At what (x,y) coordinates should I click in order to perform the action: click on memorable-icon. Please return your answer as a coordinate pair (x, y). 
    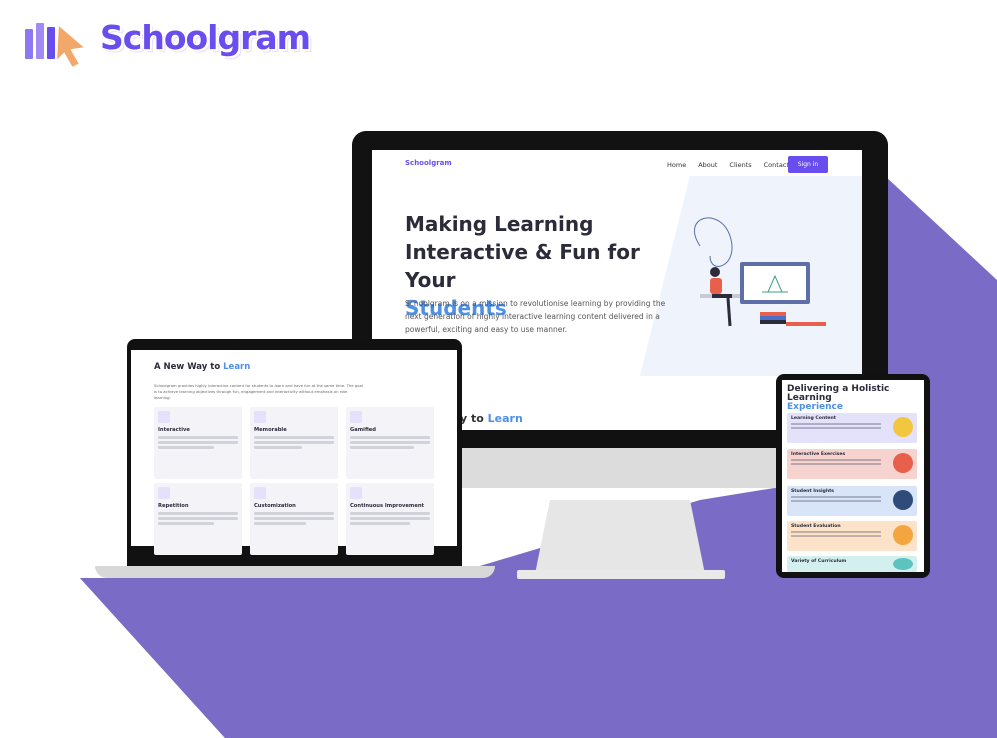
    Looking at the image, I should click on (260, 417).